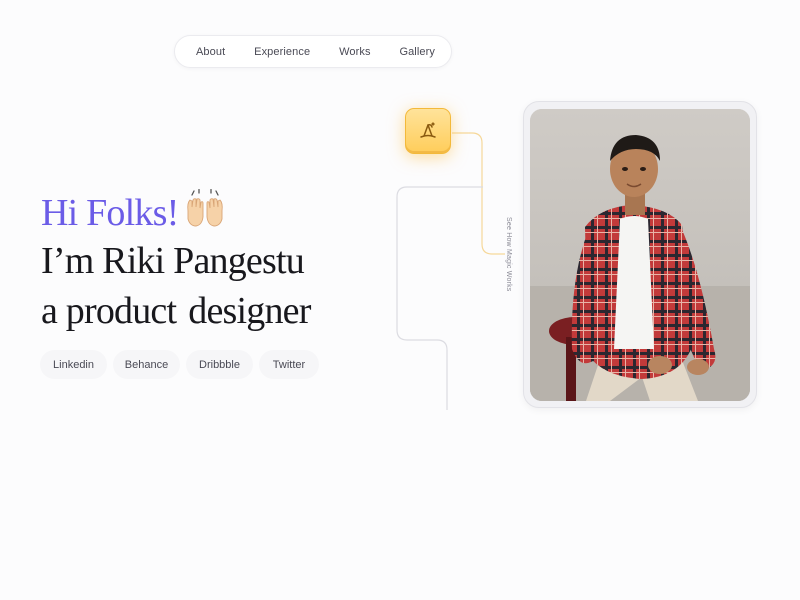 The height and width of the screenshot is (600, 800). I want to click on social-behance: Behance, so click(146, 364).